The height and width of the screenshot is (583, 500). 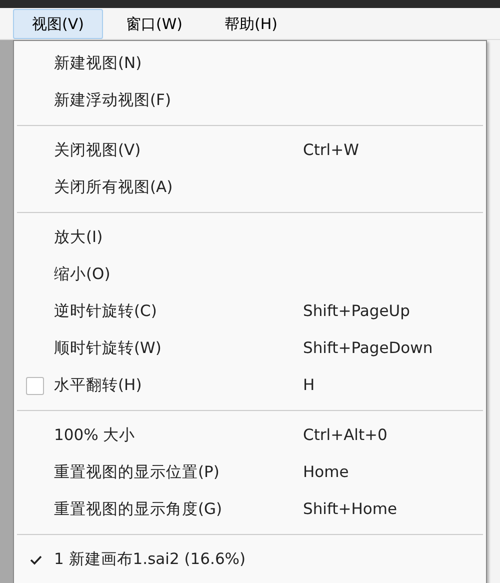 I want to click on menu-item: 顺时针旋转(W) Shift+PageDown, so click(x=250, y=348).